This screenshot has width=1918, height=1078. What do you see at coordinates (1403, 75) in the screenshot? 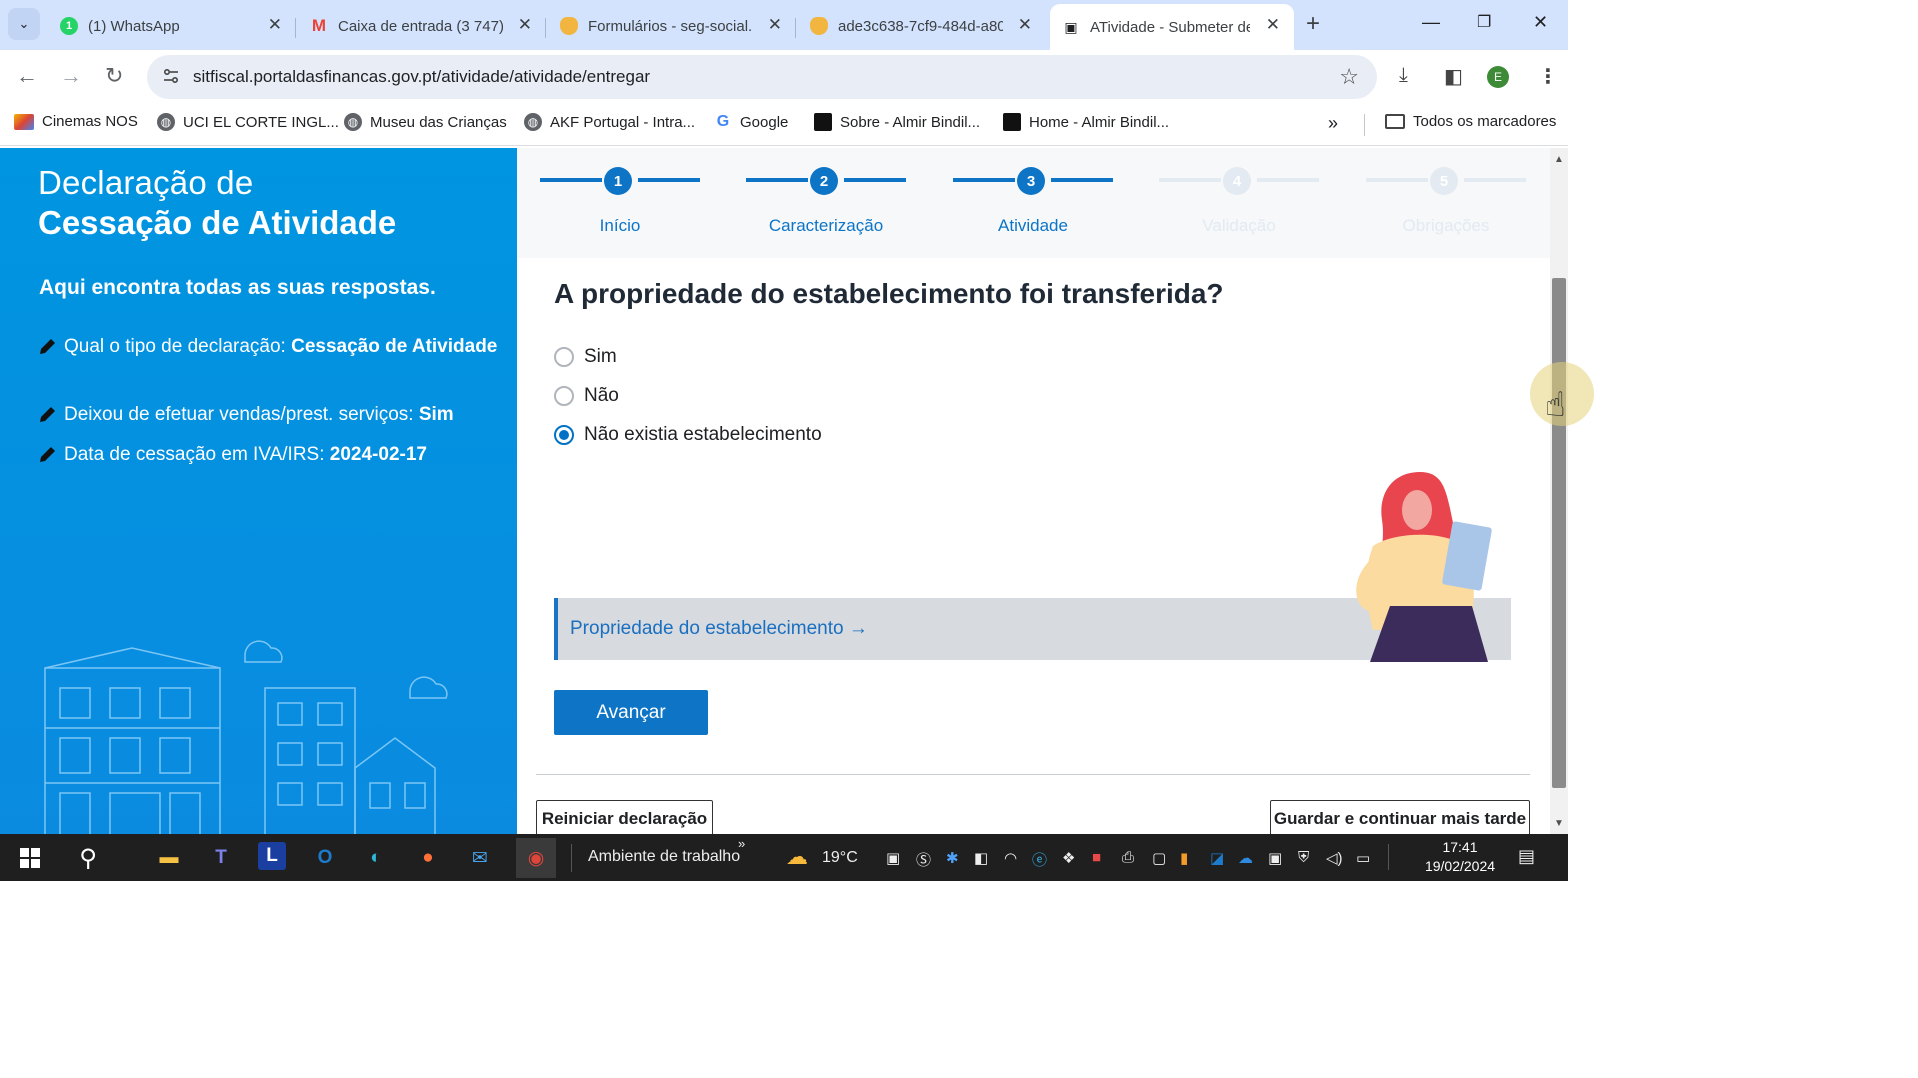
I see `download-icon: ⤓` at bounding box center [1403, 75].